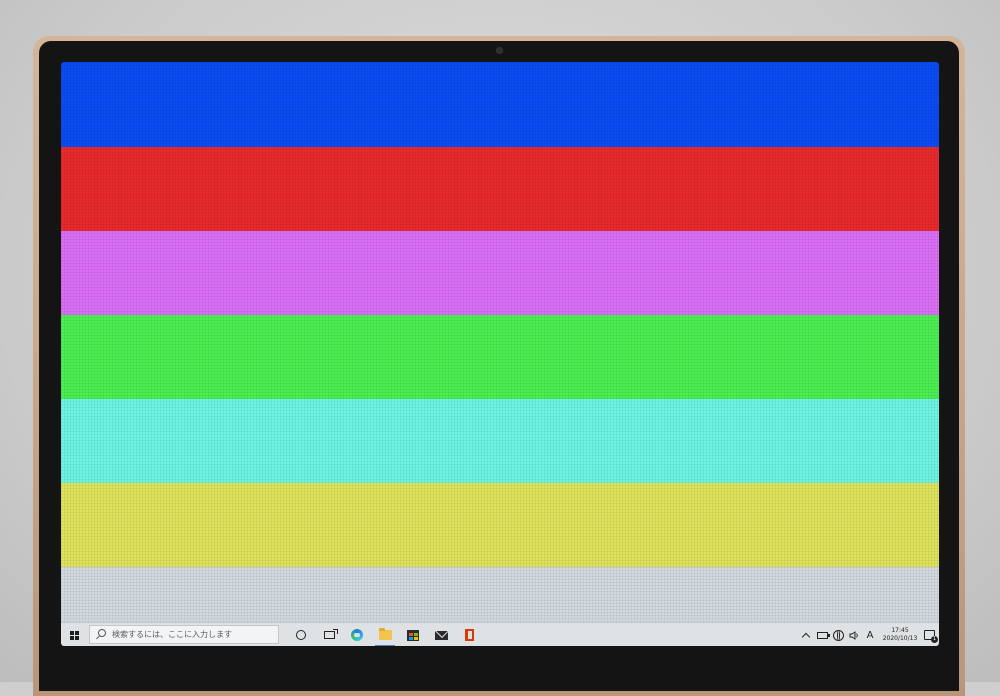 The height and width of the screenshot is (696, 1000). I want to click on clock-date: 2020/10/13, so click(900, 638).